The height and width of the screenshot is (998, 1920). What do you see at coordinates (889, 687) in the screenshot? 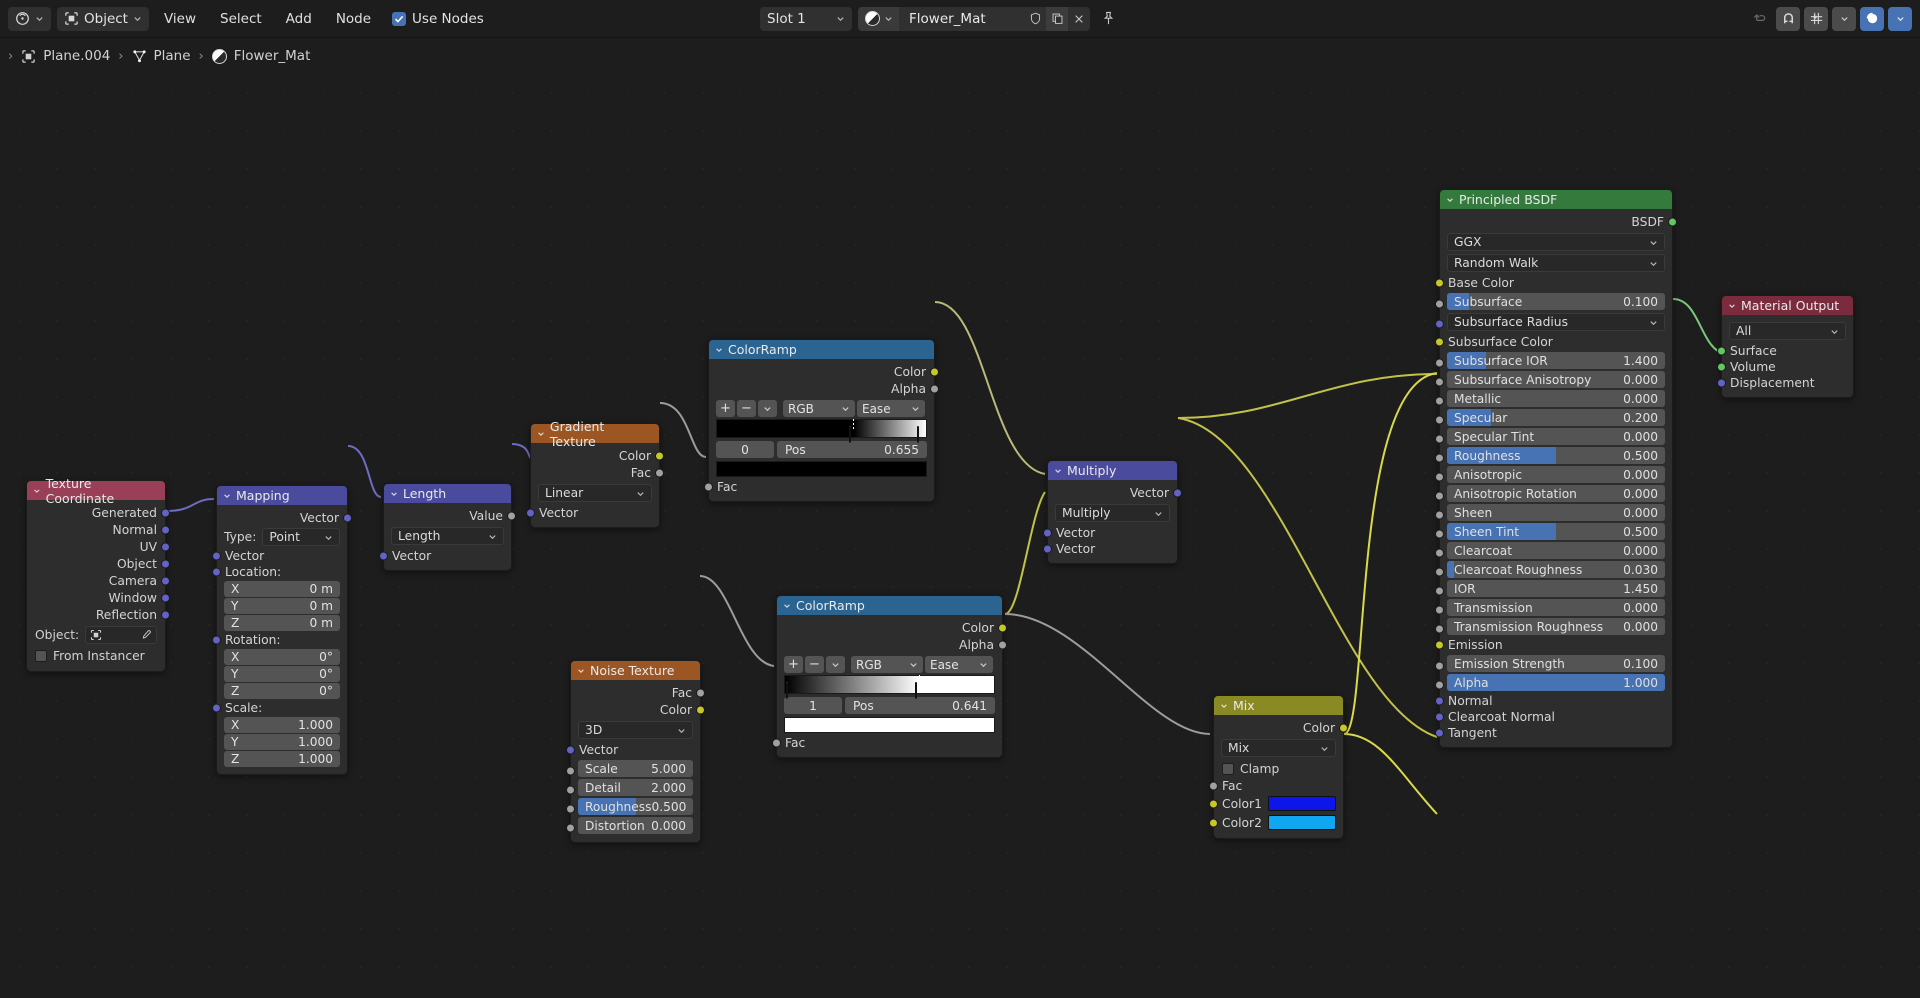
I see `colorramp-gradient-bar` at bounding box center [889, 687].